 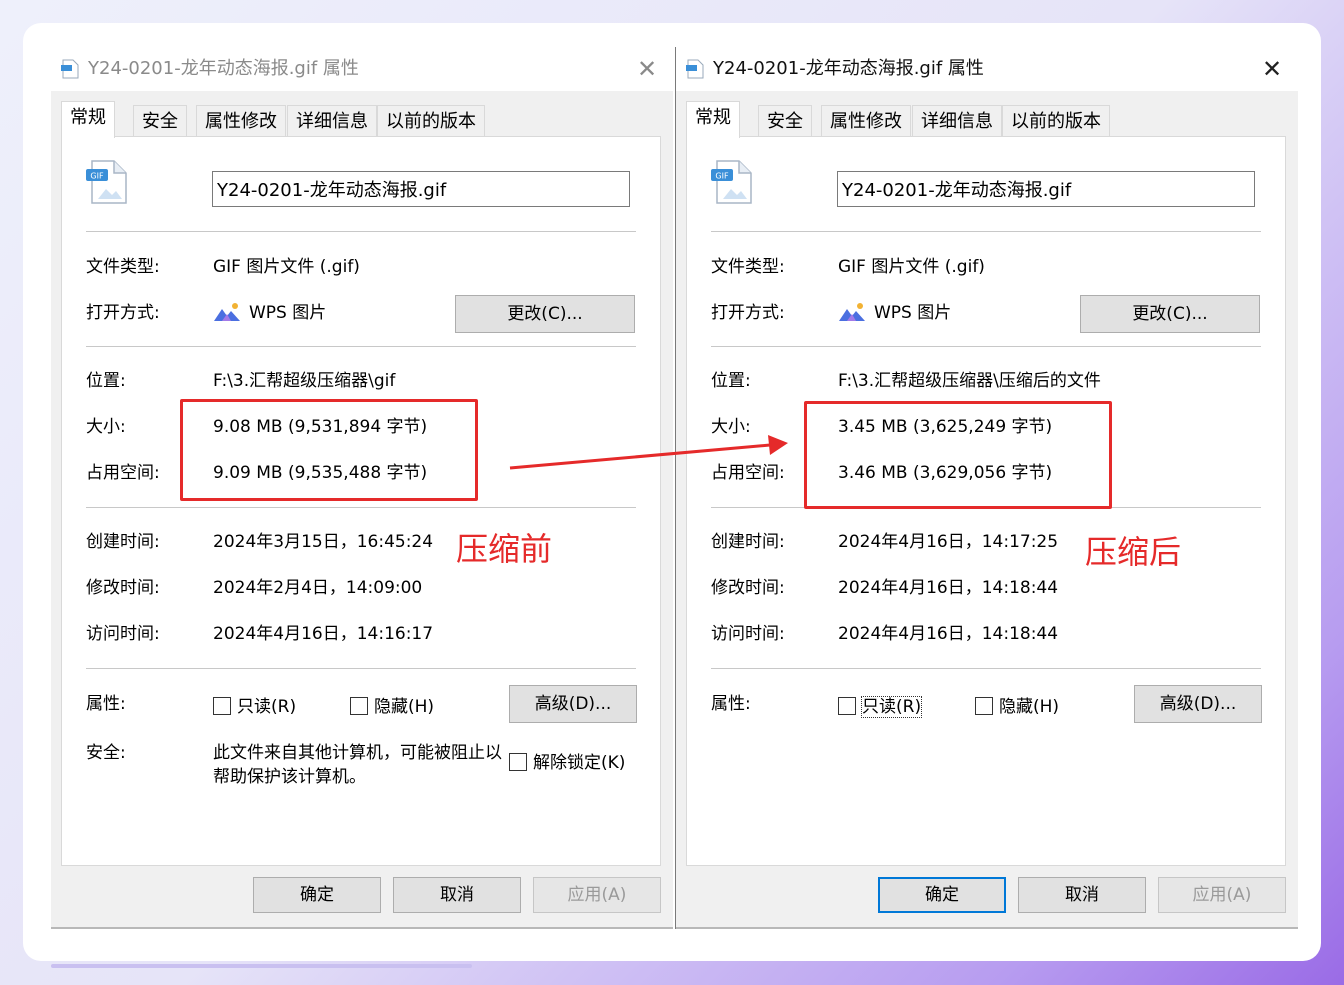 What do you see at coordinates (958, 455) in the screenshot?
I see `highlight-box-after` at bounding box center [958, 455].